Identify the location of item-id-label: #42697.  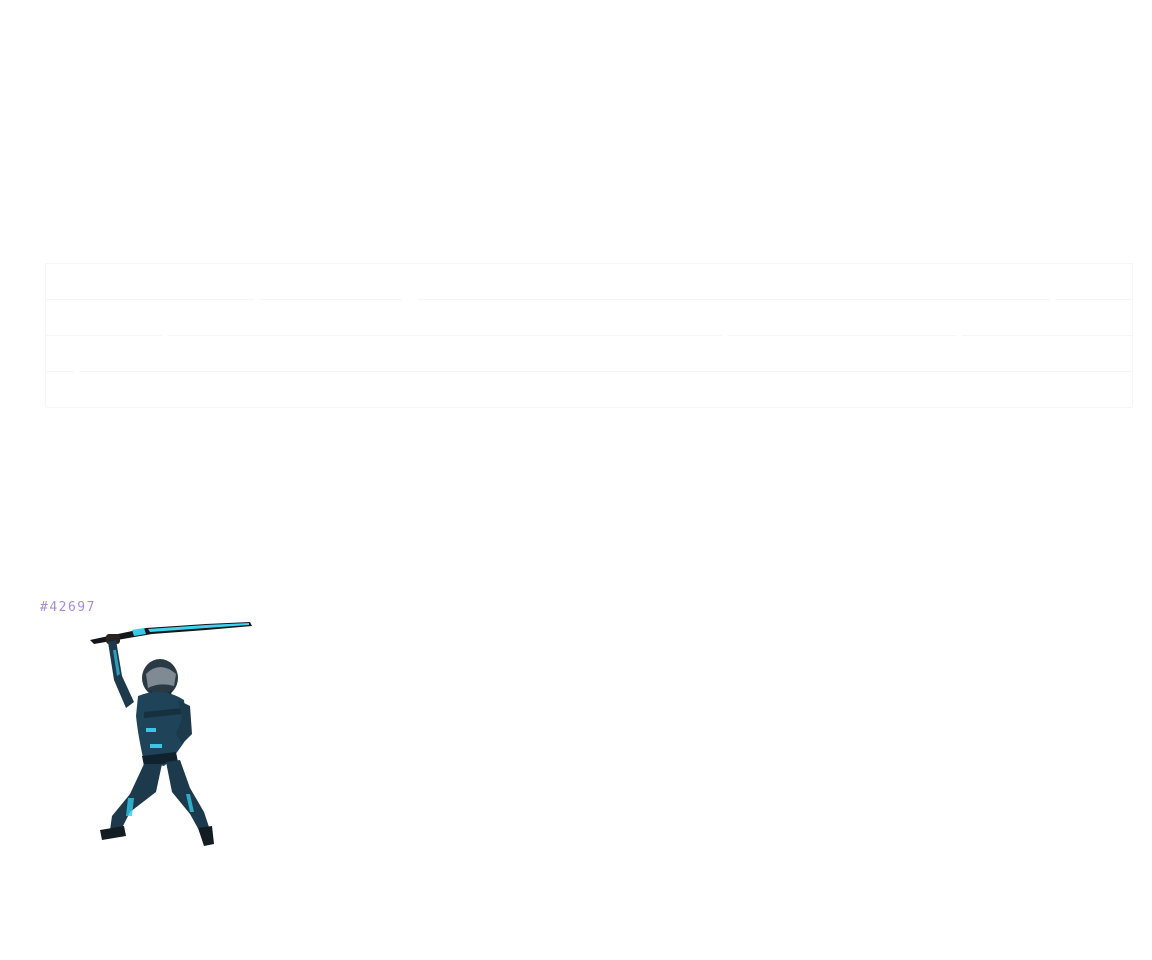
(68, 607).